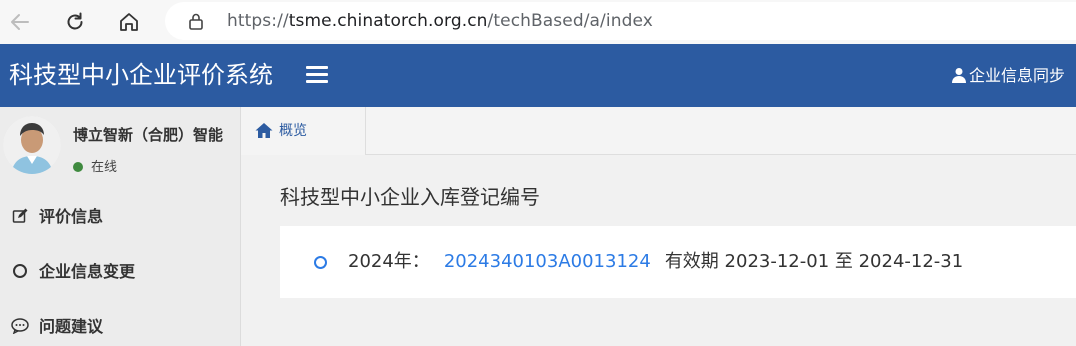 This screenshot has width=1076, height=346. I want to click on section-title: 科技型中小企业入库登记编号, so click(410, 197).